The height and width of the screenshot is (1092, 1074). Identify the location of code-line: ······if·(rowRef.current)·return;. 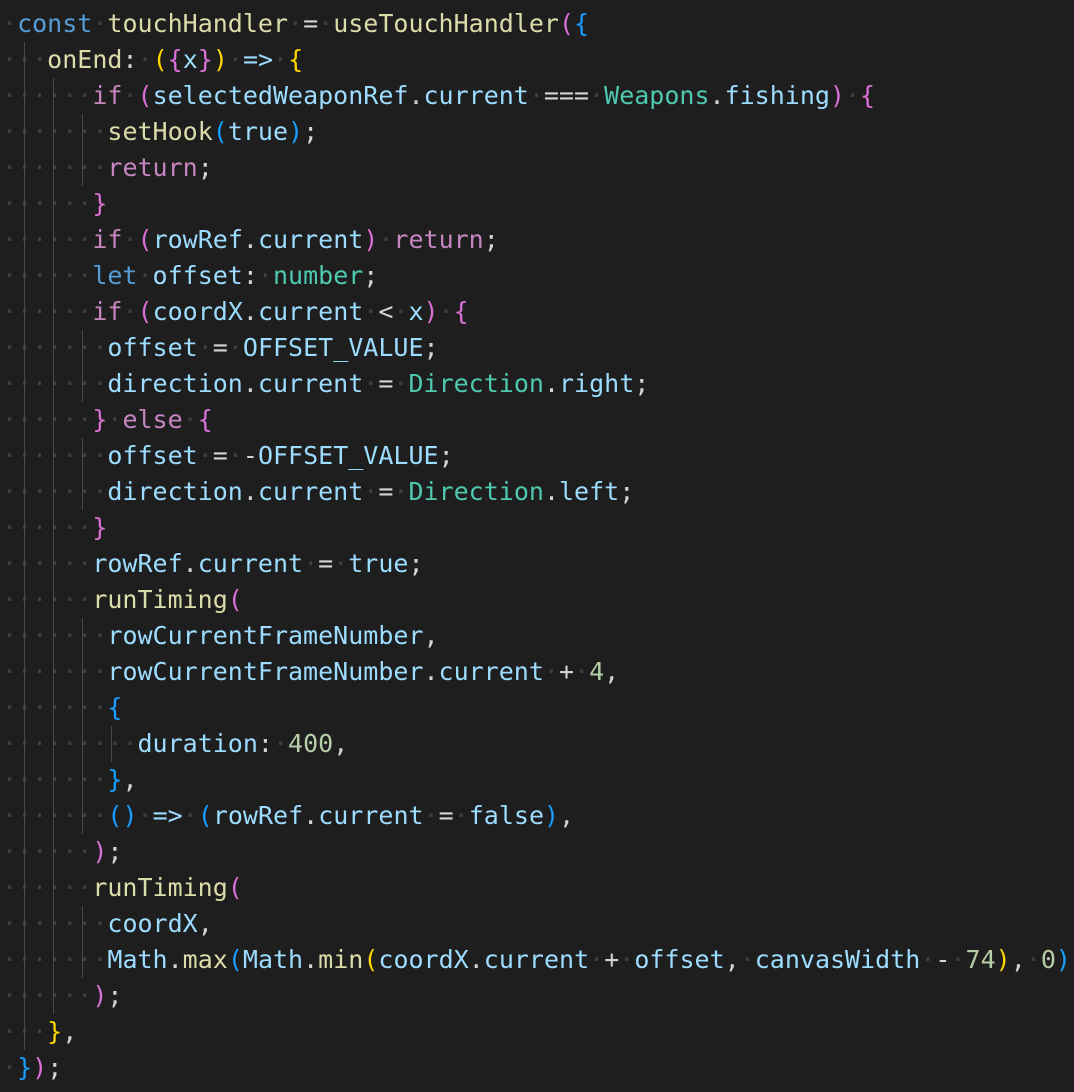
(537, 240).